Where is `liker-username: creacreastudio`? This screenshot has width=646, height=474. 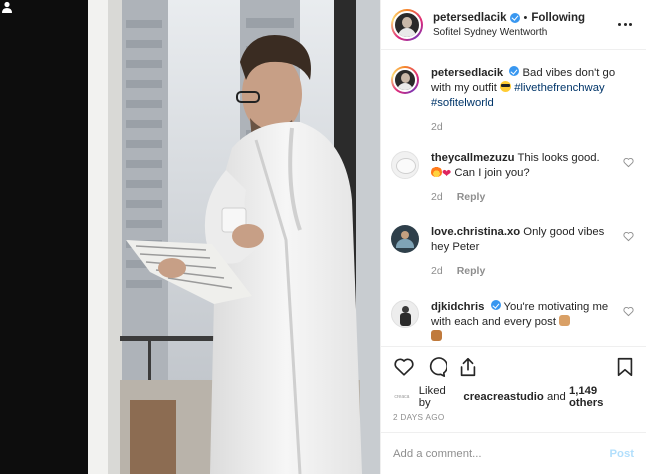
liker-username: creacreastudio is located at coordinates (503, 397).